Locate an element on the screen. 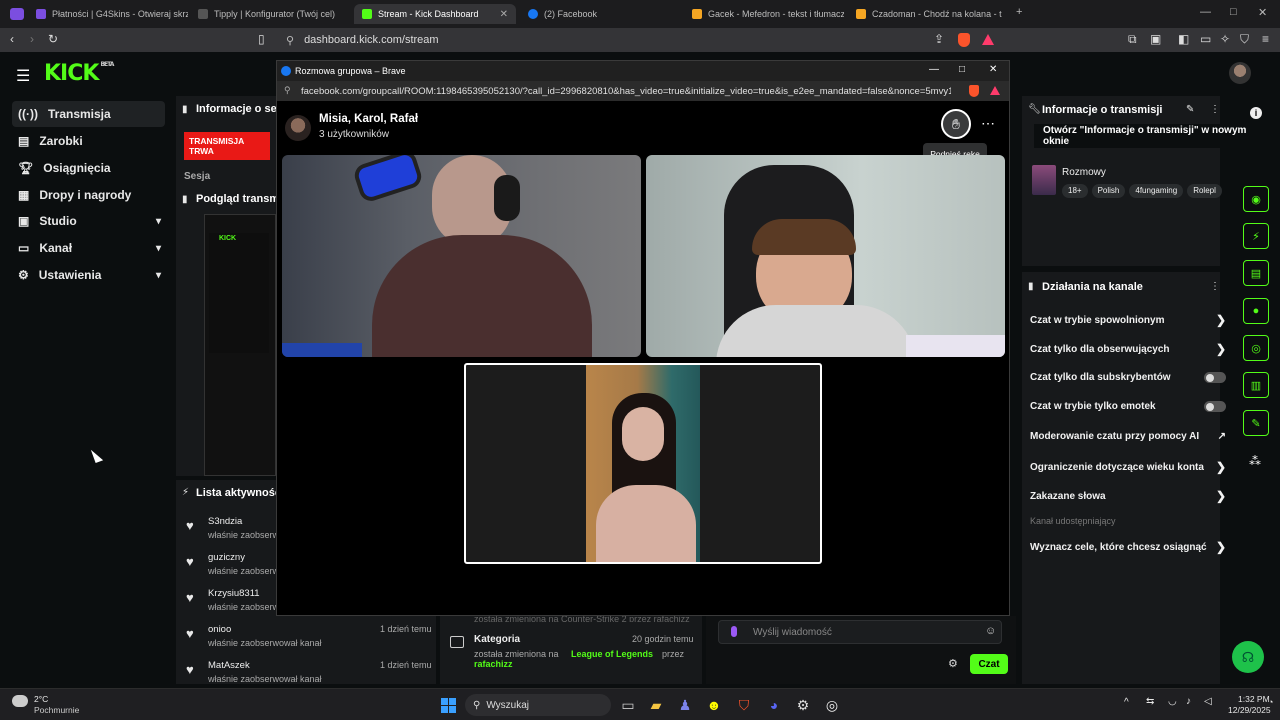  brave-icon: ⛉ is located at coordinates (744, 705).